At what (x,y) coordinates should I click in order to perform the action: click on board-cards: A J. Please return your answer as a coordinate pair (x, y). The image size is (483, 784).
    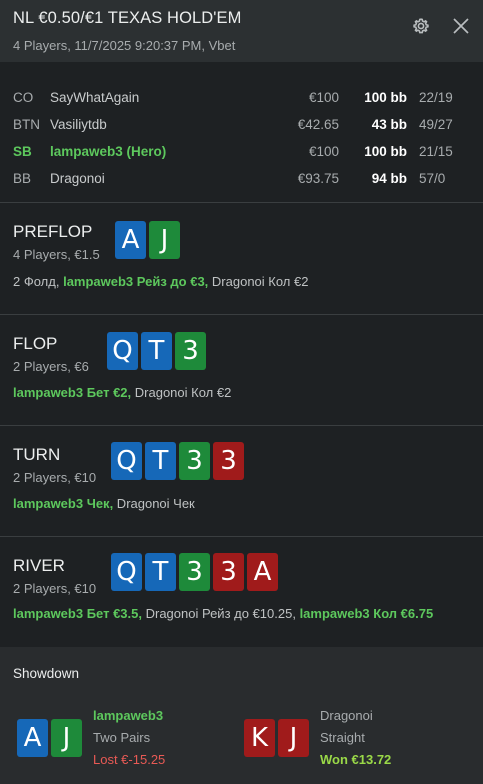
    Looking at the image, I should click on (147, 240).